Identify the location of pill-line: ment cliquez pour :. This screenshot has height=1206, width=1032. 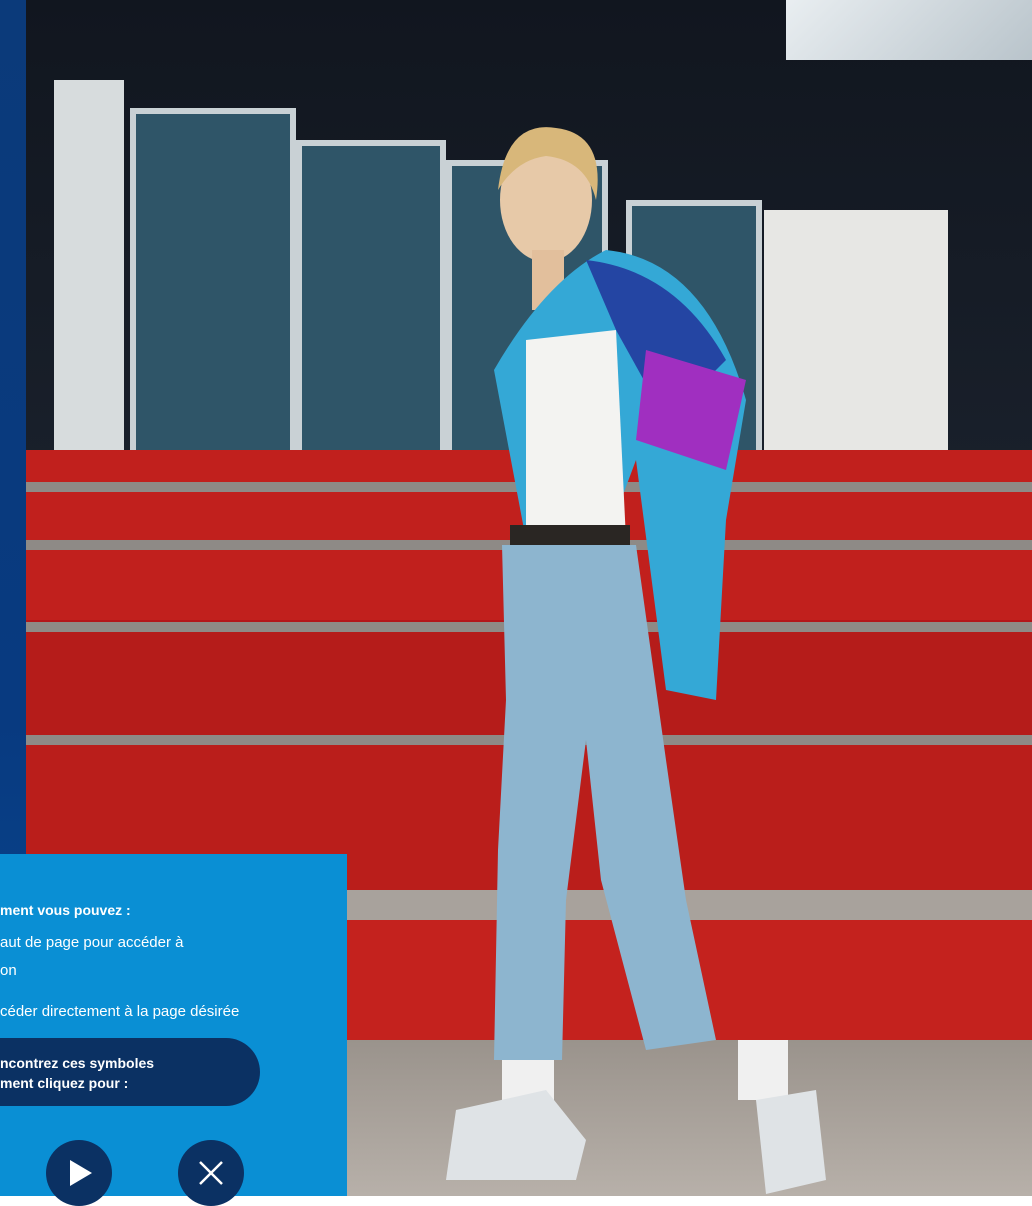
(64, 1083).